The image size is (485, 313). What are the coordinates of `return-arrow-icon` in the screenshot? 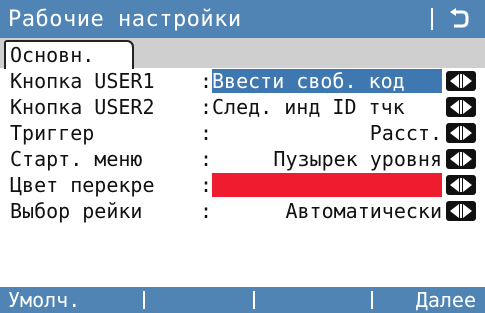 It's located at (459, 18).